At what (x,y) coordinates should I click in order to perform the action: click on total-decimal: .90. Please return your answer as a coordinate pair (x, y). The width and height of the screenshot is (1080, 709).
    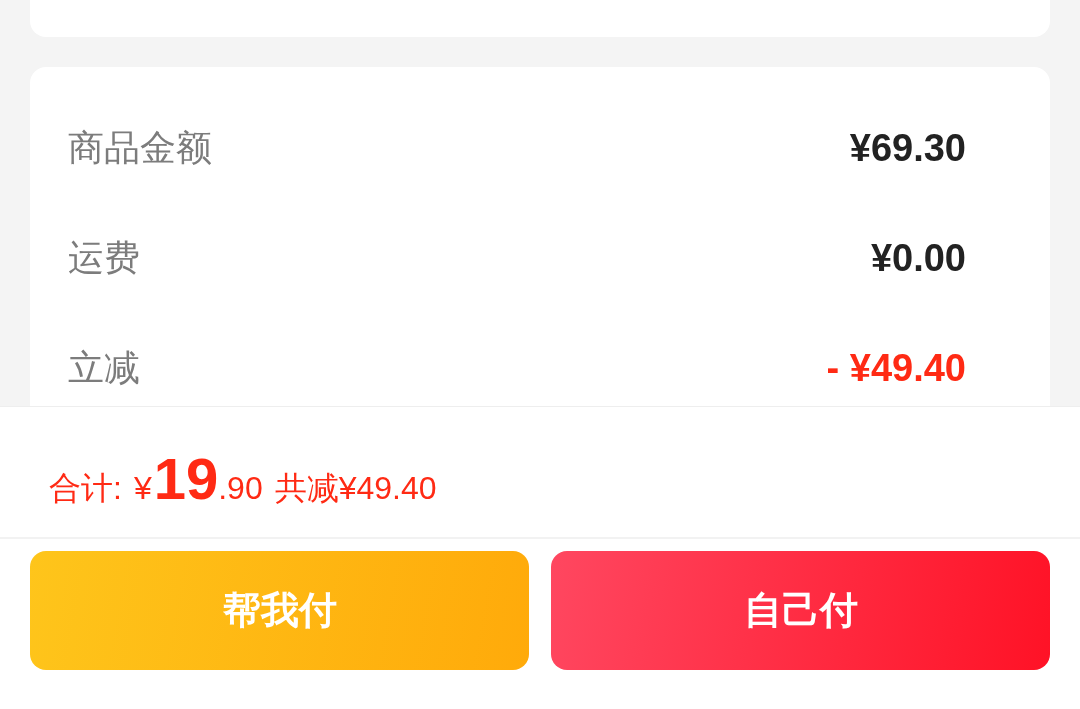
    Looking at the image, I should click on (240, 488).